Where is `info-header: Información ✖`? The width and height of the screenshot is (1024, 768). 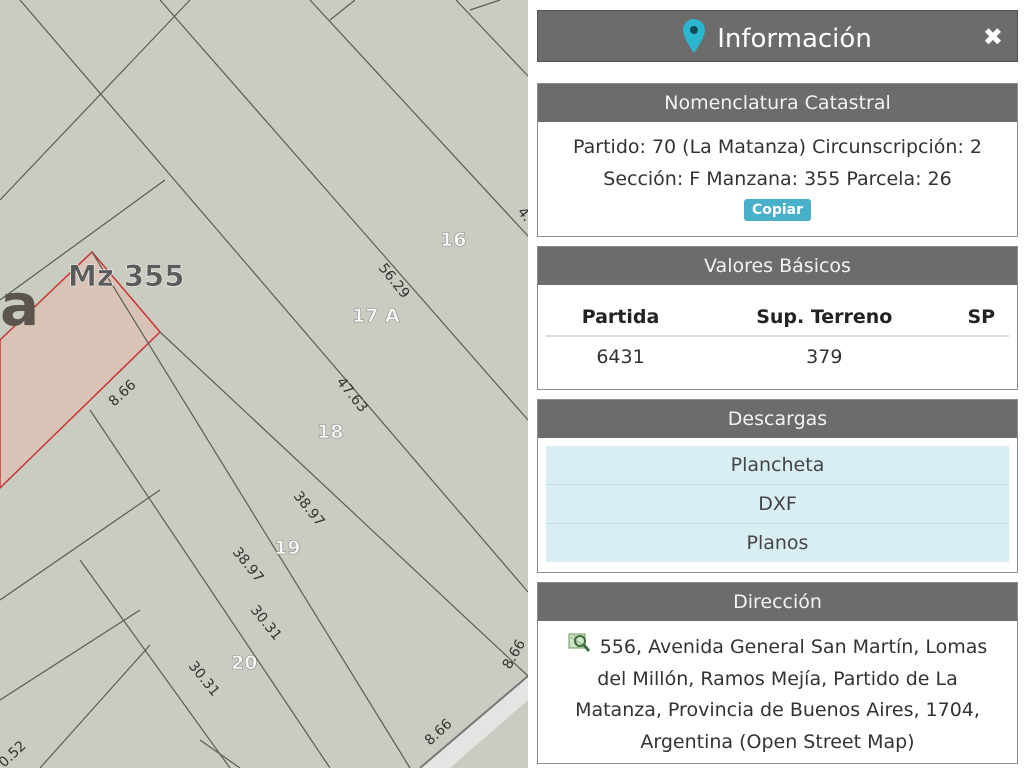 info-header: Información ✖ is located at coordinates (777, 36).